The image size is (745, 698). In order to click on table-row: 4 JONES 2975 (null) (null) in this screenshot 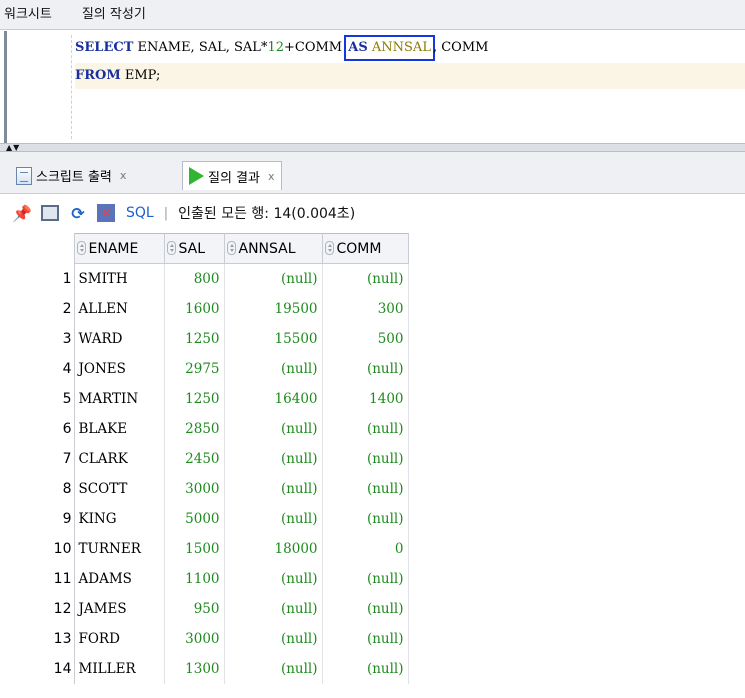, I will do `click(206, 368)`.